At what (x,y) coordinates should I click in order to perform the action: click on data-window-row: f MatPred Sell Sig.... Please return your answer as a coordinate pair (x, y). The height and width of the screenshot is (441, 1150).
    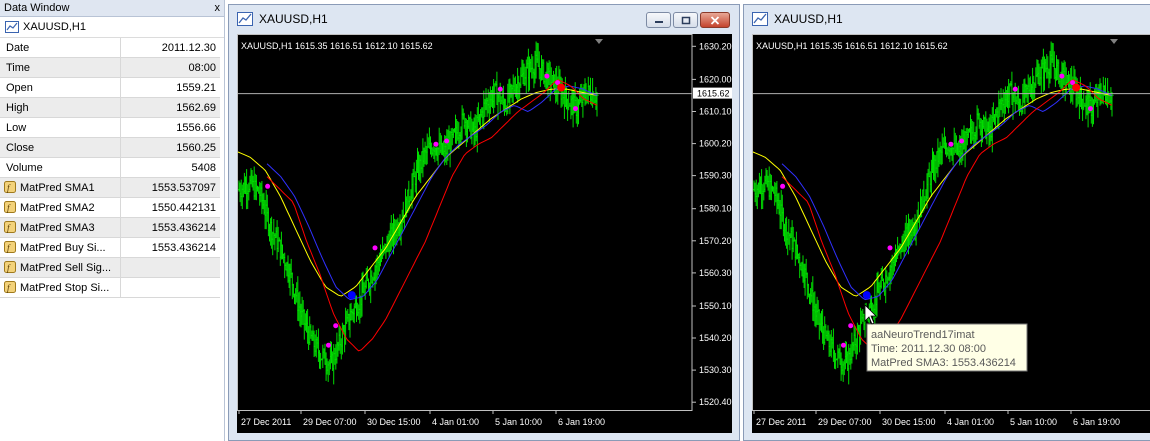
    Looking at the image, I should click on (110, 267).